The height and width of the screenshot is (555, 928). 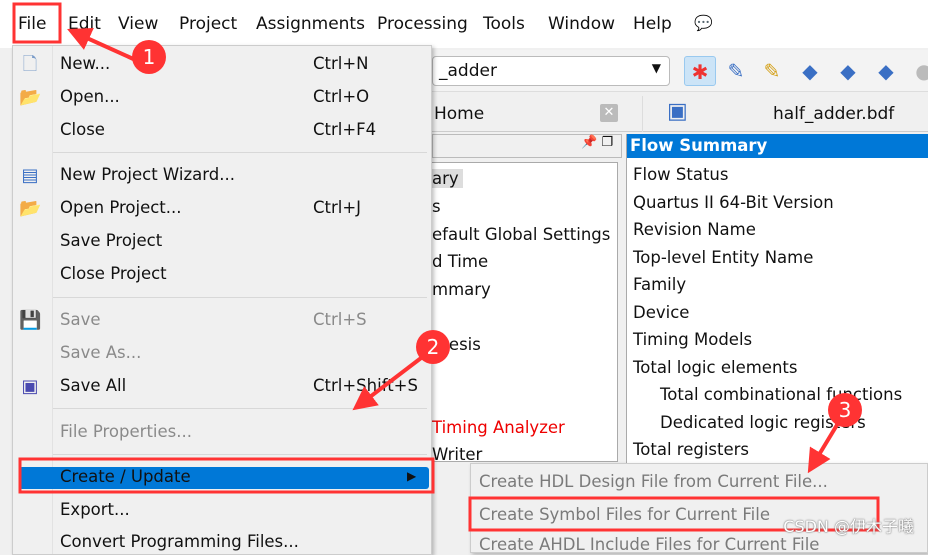 I want to click on step-label-3: 3, so click(x=845, y=410).